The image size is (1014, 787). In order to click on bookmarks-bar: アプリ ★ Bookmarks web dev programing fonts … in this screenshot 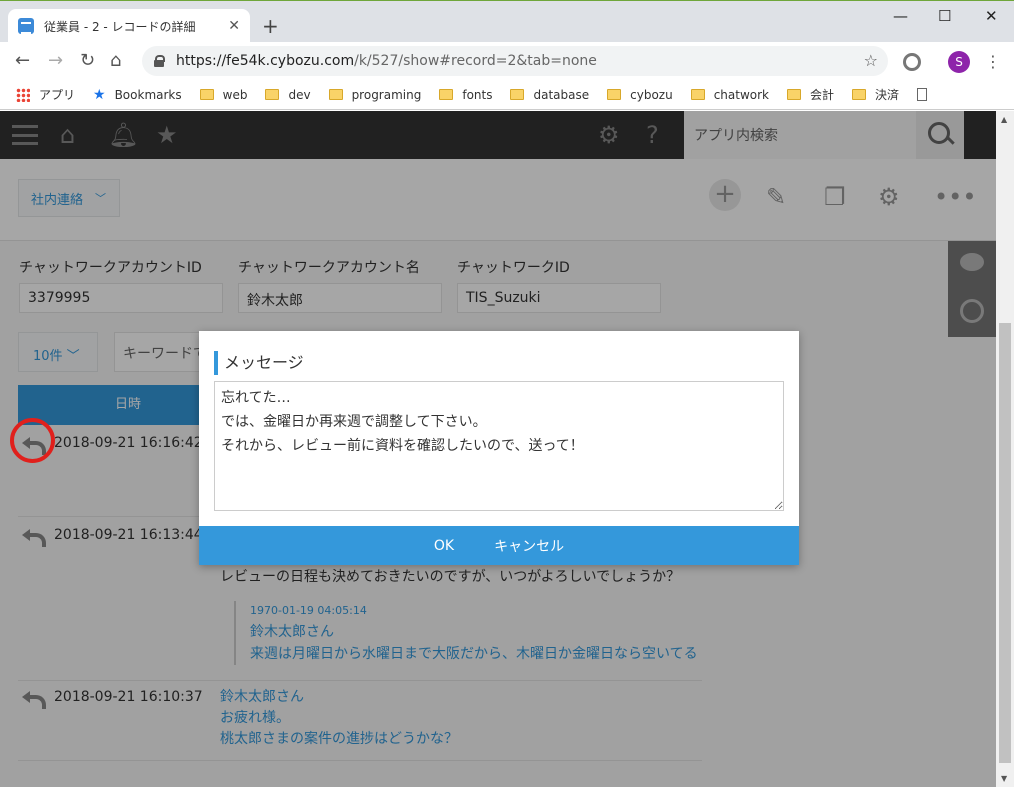, I will do `click(507, 95)`.